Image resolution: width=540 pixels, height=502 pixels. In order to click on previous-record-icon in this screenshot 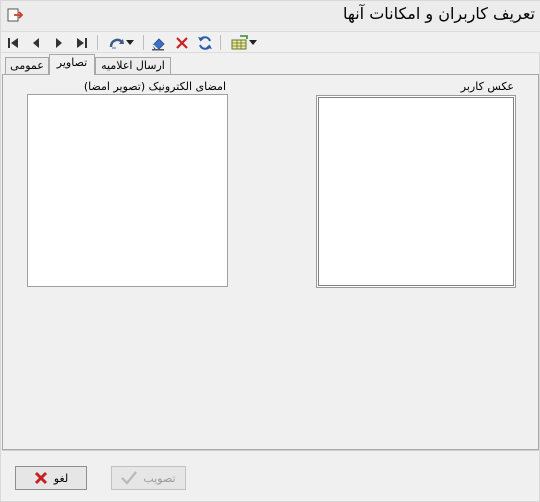, I will do `click(36, 42)`.